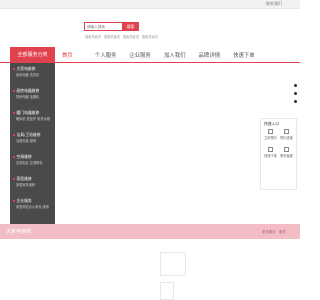 This screenshot has height=300, width=320. Describe the element at coordinates (270, 136) in the screenshot. I see `quick-access-item: 立即预约` at that location.